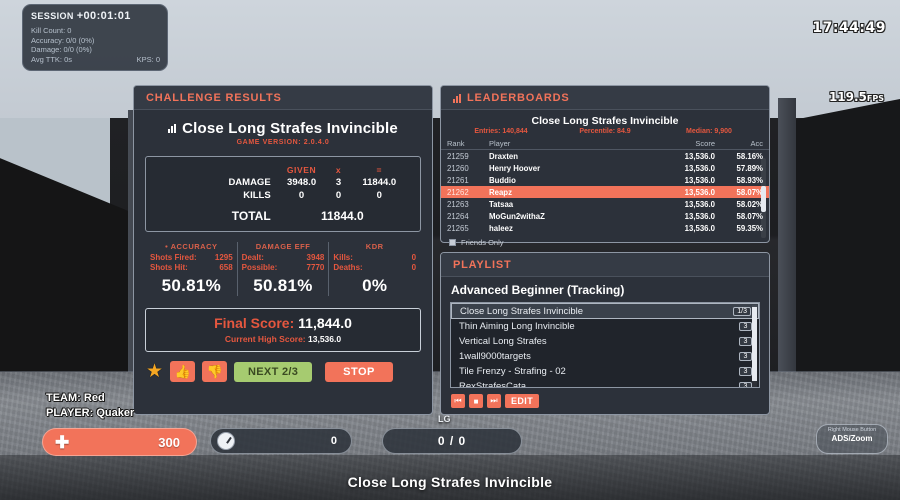 The width and height of the screenshot is (900, 500). I want to click on cell-player: Henry Hoover, so click(515, 168).